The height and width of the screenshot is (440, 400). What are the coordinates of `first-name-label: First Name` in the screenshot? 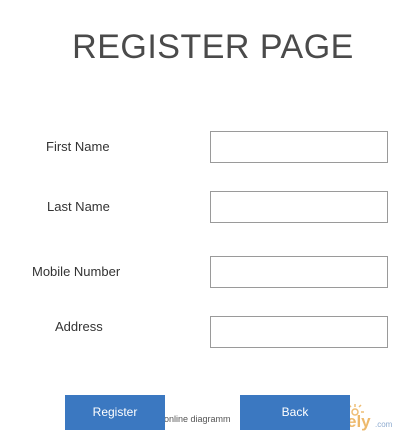 It's located at (78, 146).